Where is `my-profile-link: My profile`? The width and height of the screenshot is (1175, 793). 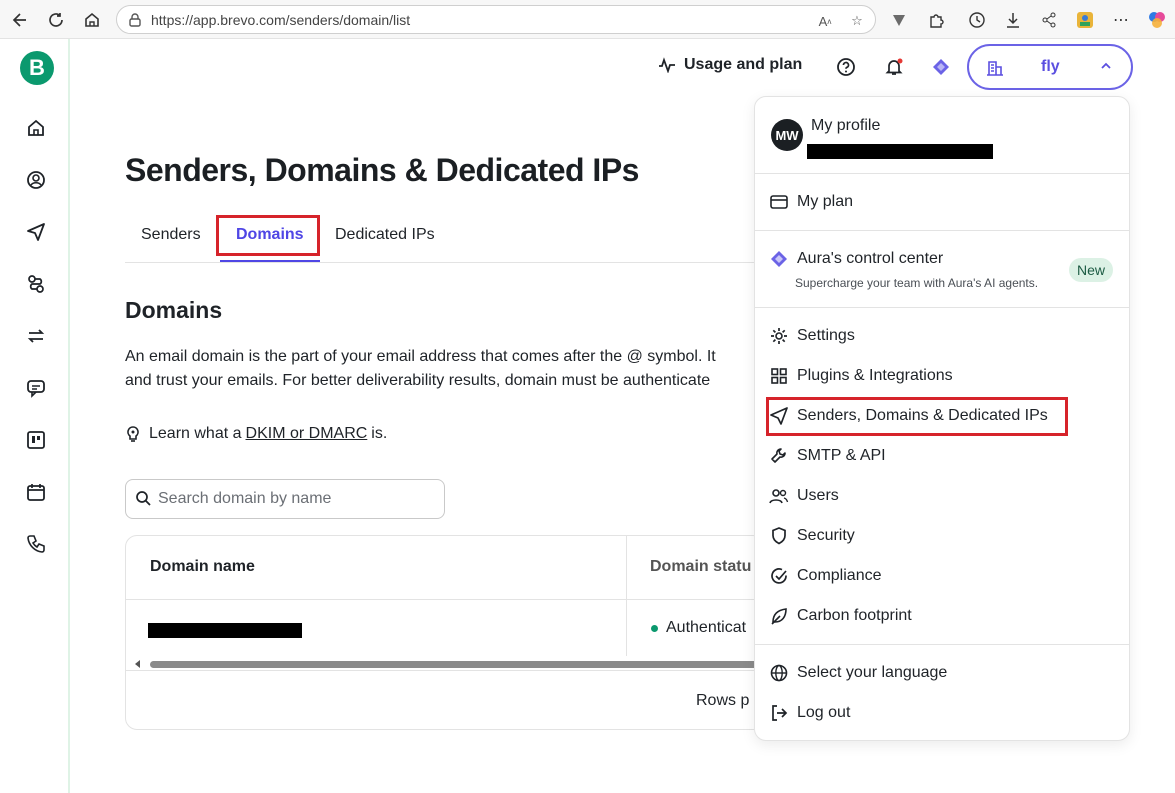 my-profile-link: My profile is located at coordinates (845, 126).